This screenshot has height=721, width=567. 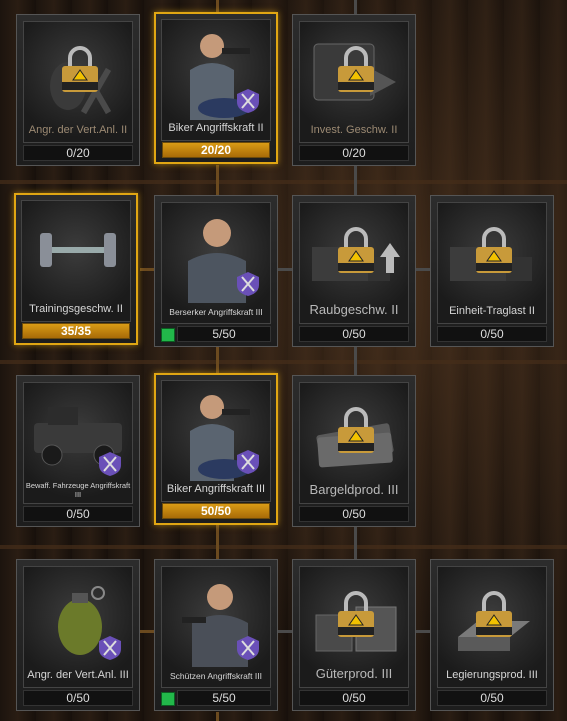 I want to click on skill-label: Einheit-Traglast II, so click(x=492, y=311).